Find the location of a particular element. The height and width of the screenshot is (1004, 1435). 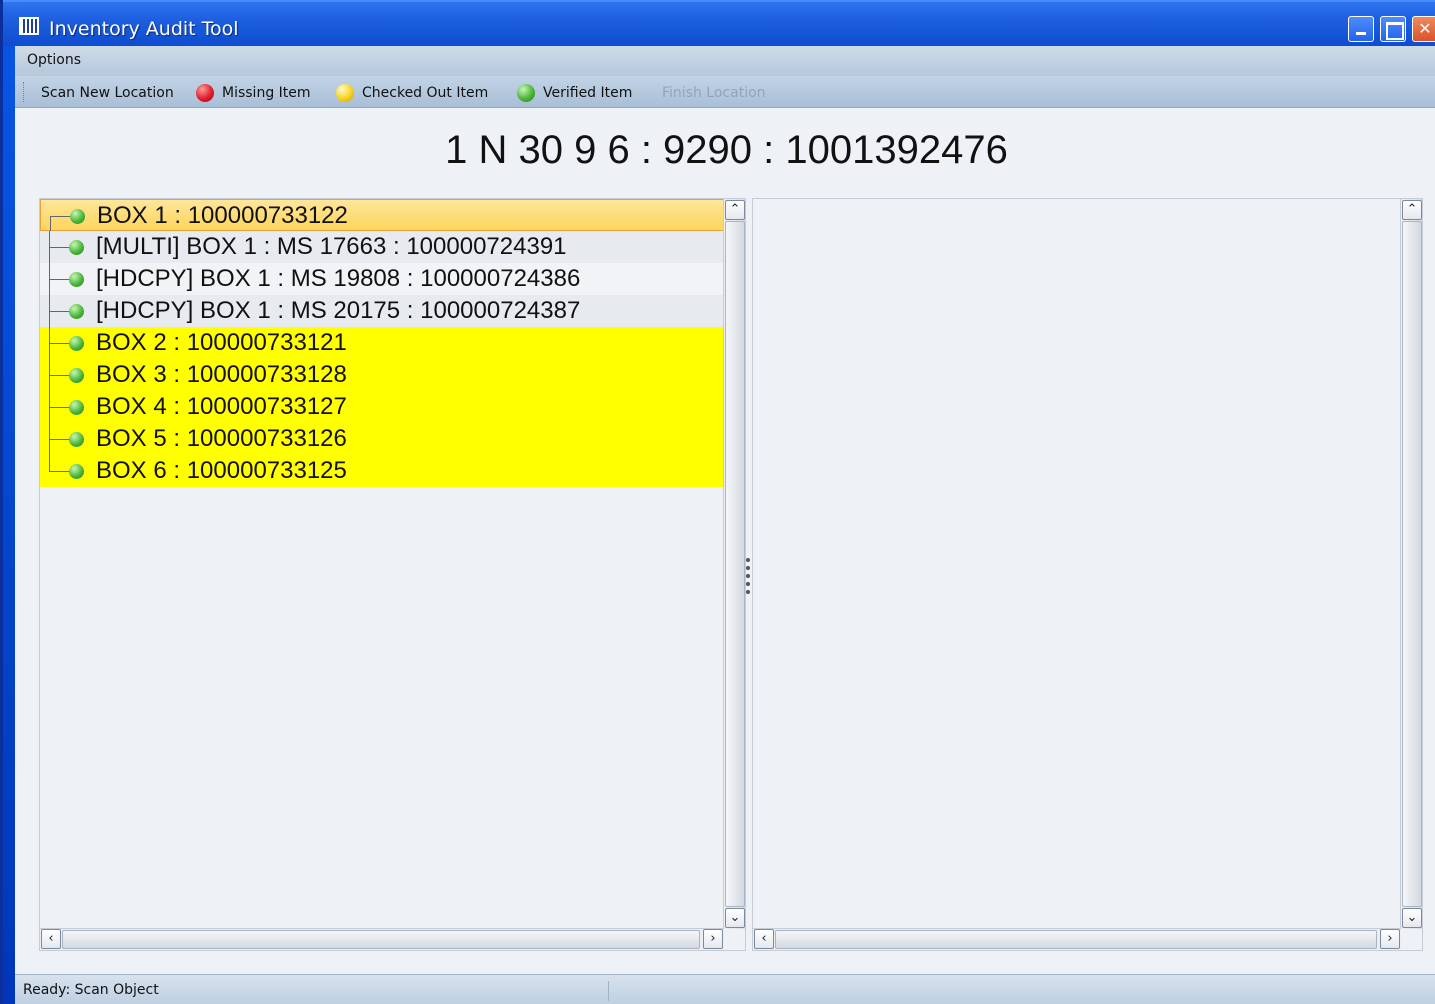

menu-bar: Options is located at coordinates (725, 61).